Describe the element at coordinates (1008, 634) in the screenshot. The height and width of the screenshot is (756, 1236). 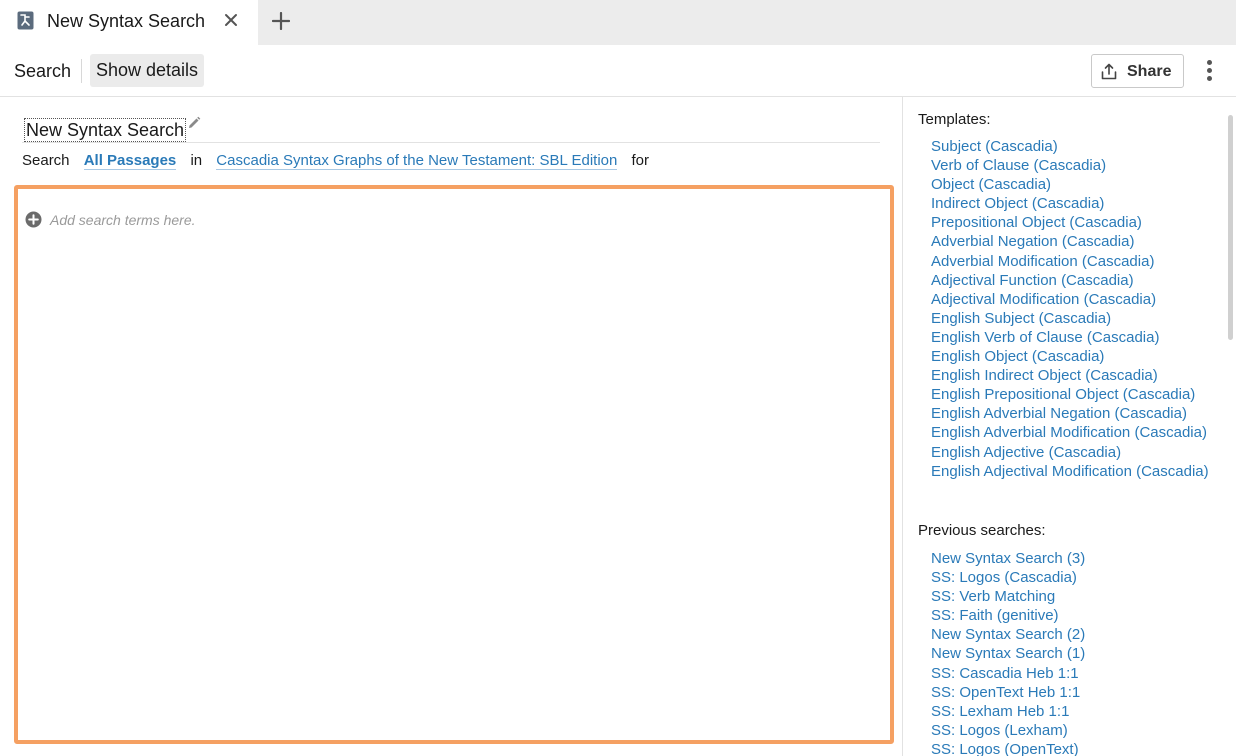
I see `previous-search-link: New Syntax Search (2)` at that location.